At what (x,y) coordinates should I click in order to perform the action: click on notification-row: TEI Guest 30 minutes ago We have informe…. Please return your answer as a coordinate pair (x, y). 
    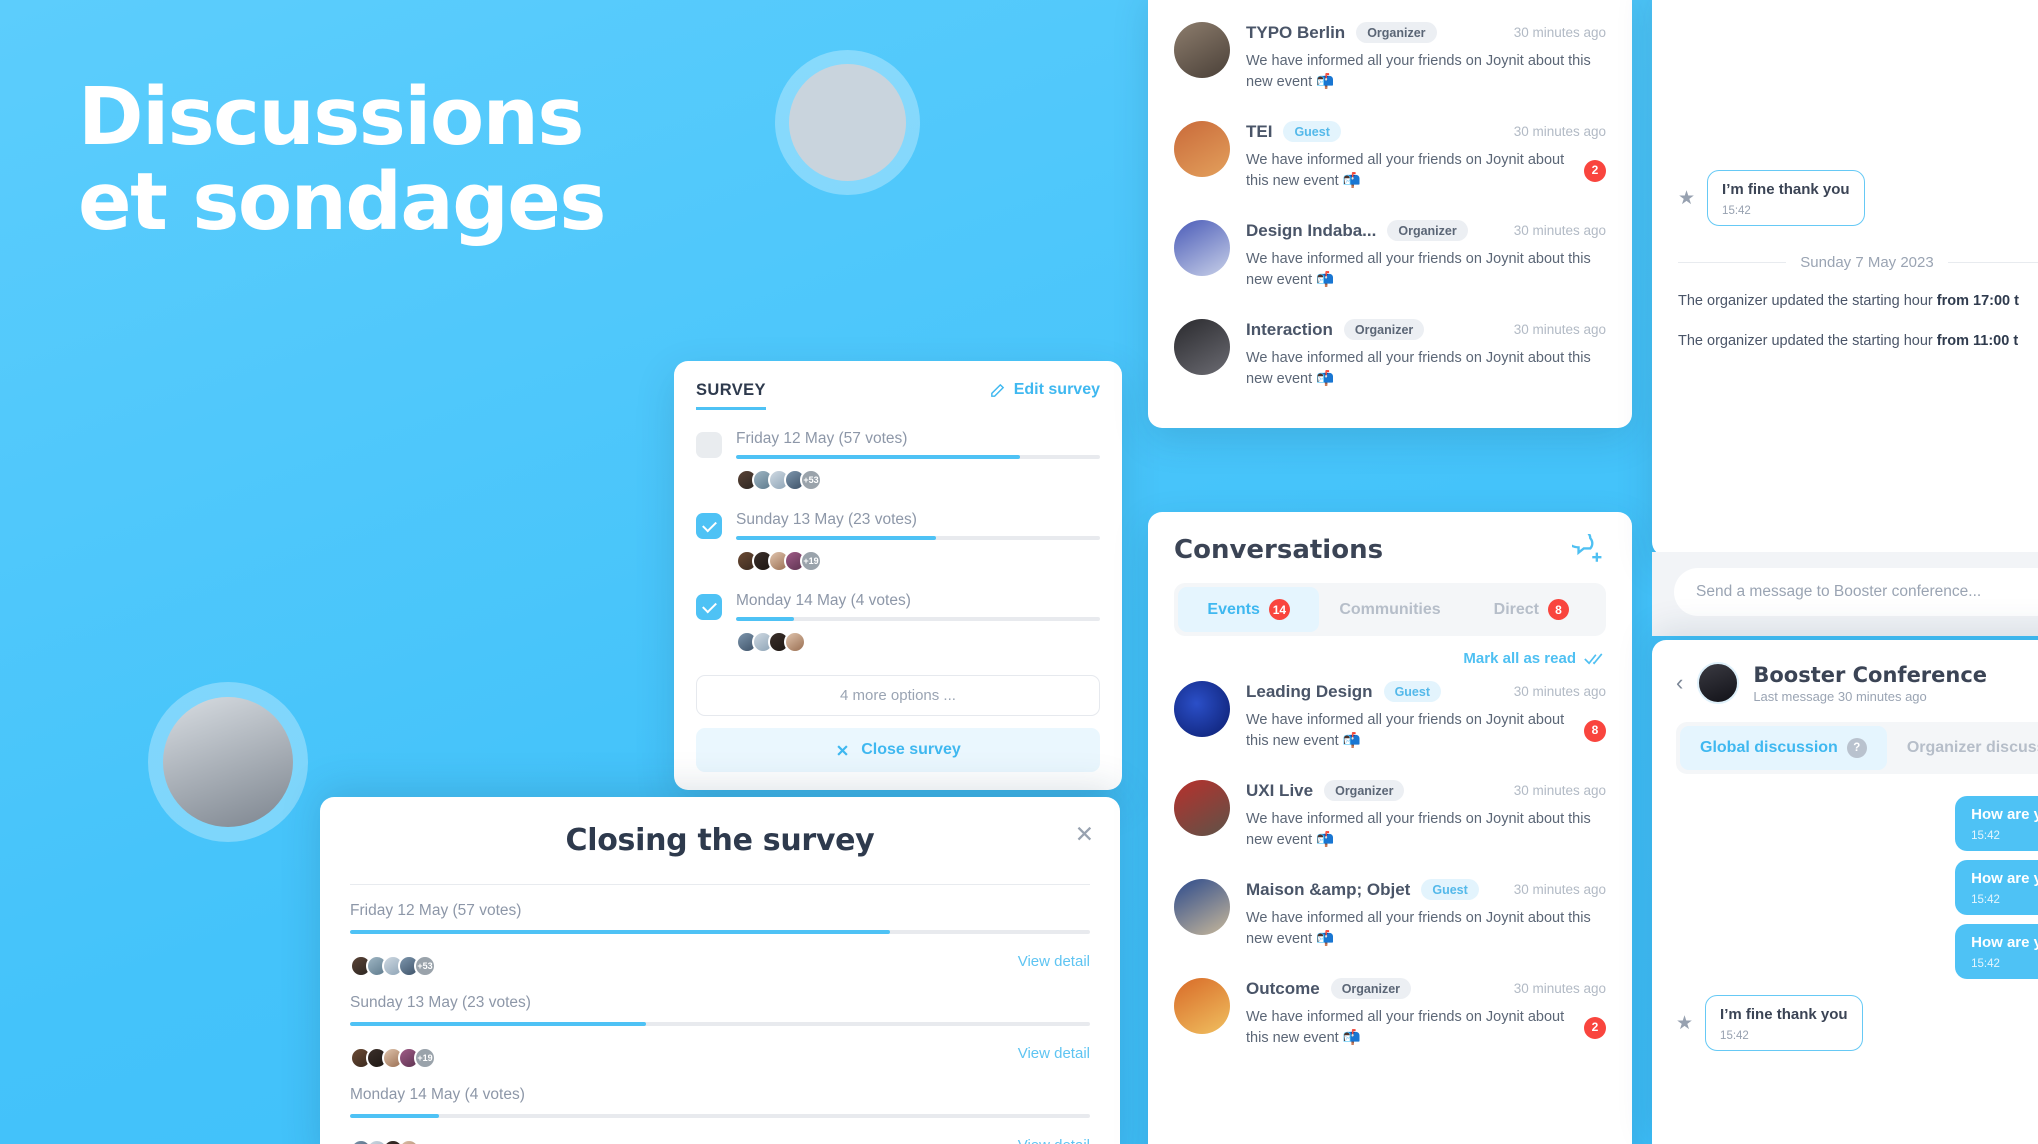
    Looking at the image, I should click on (1390, 156).